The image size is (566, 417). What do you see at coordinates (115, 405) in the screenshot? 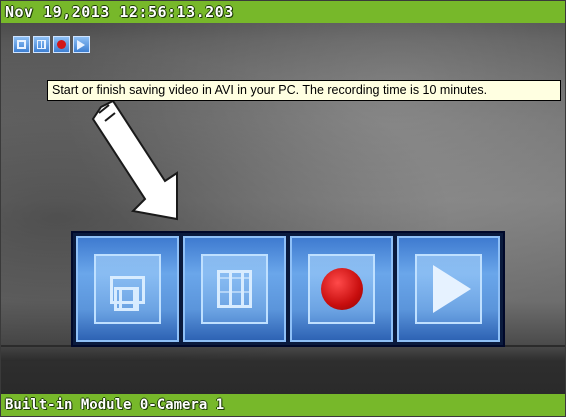
I see `camera-name: Built-in Module 0-Camera 1` at bounding box center [115, 405].